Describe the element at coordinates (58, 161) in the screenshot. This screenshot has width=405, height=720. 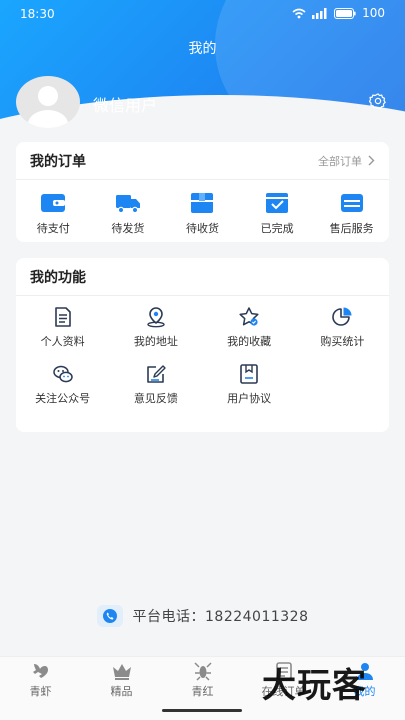
I see `orders-title: 我的订单` at that location.